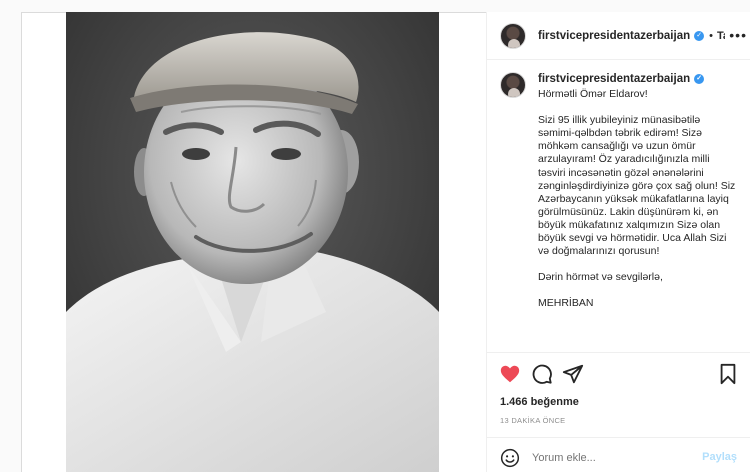  I want to click on avatar, so click(513, 35).